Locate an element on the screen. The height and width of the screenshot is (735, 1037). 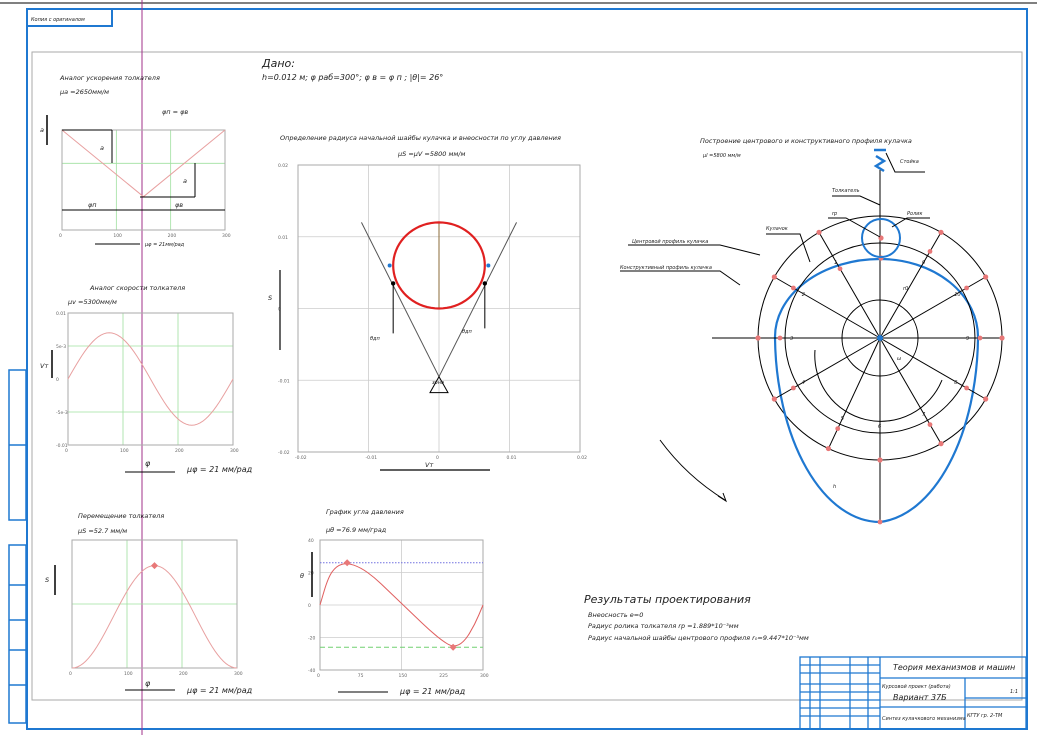
center-profile-label: Центровой профиль кулачка is located at coordinates (670, 242).